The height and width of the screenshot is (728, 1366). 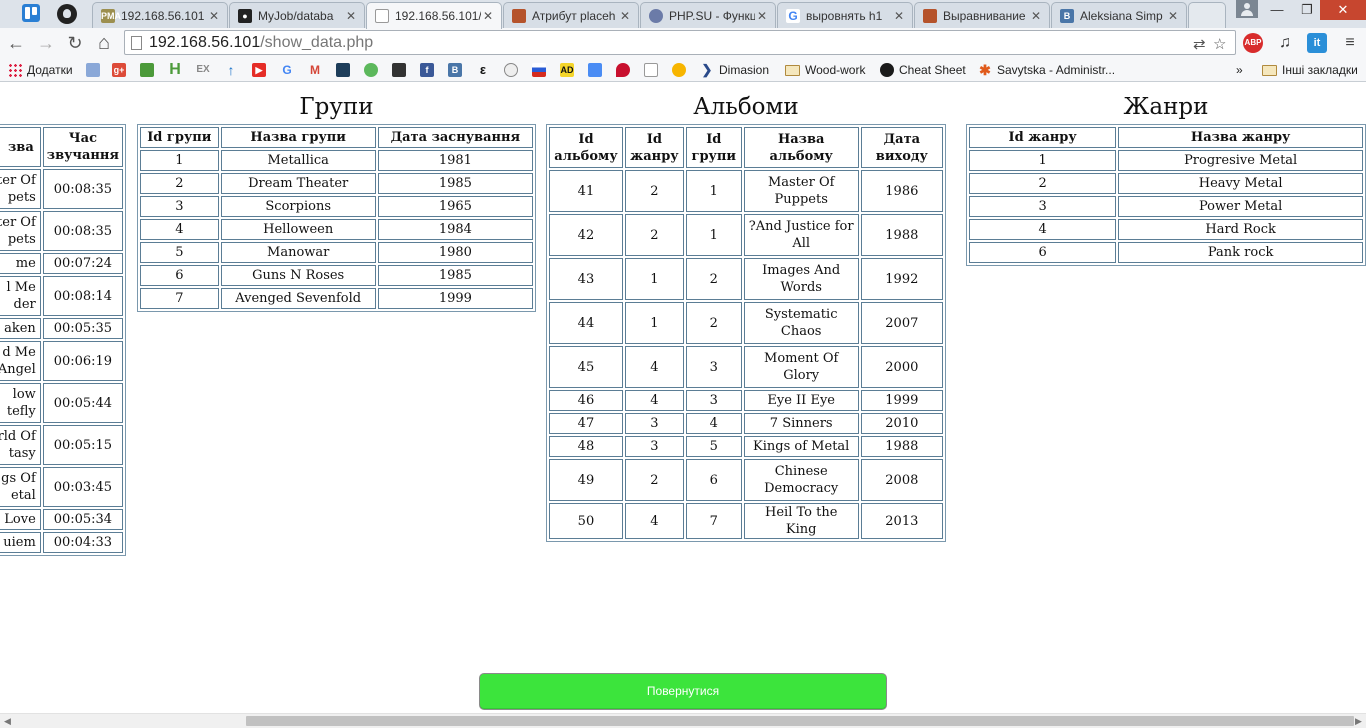 What do you see at coordinates (1199, 44) in the screenshot?
I see `translate-icon: ⇄` at bounding box center [1199, 44].